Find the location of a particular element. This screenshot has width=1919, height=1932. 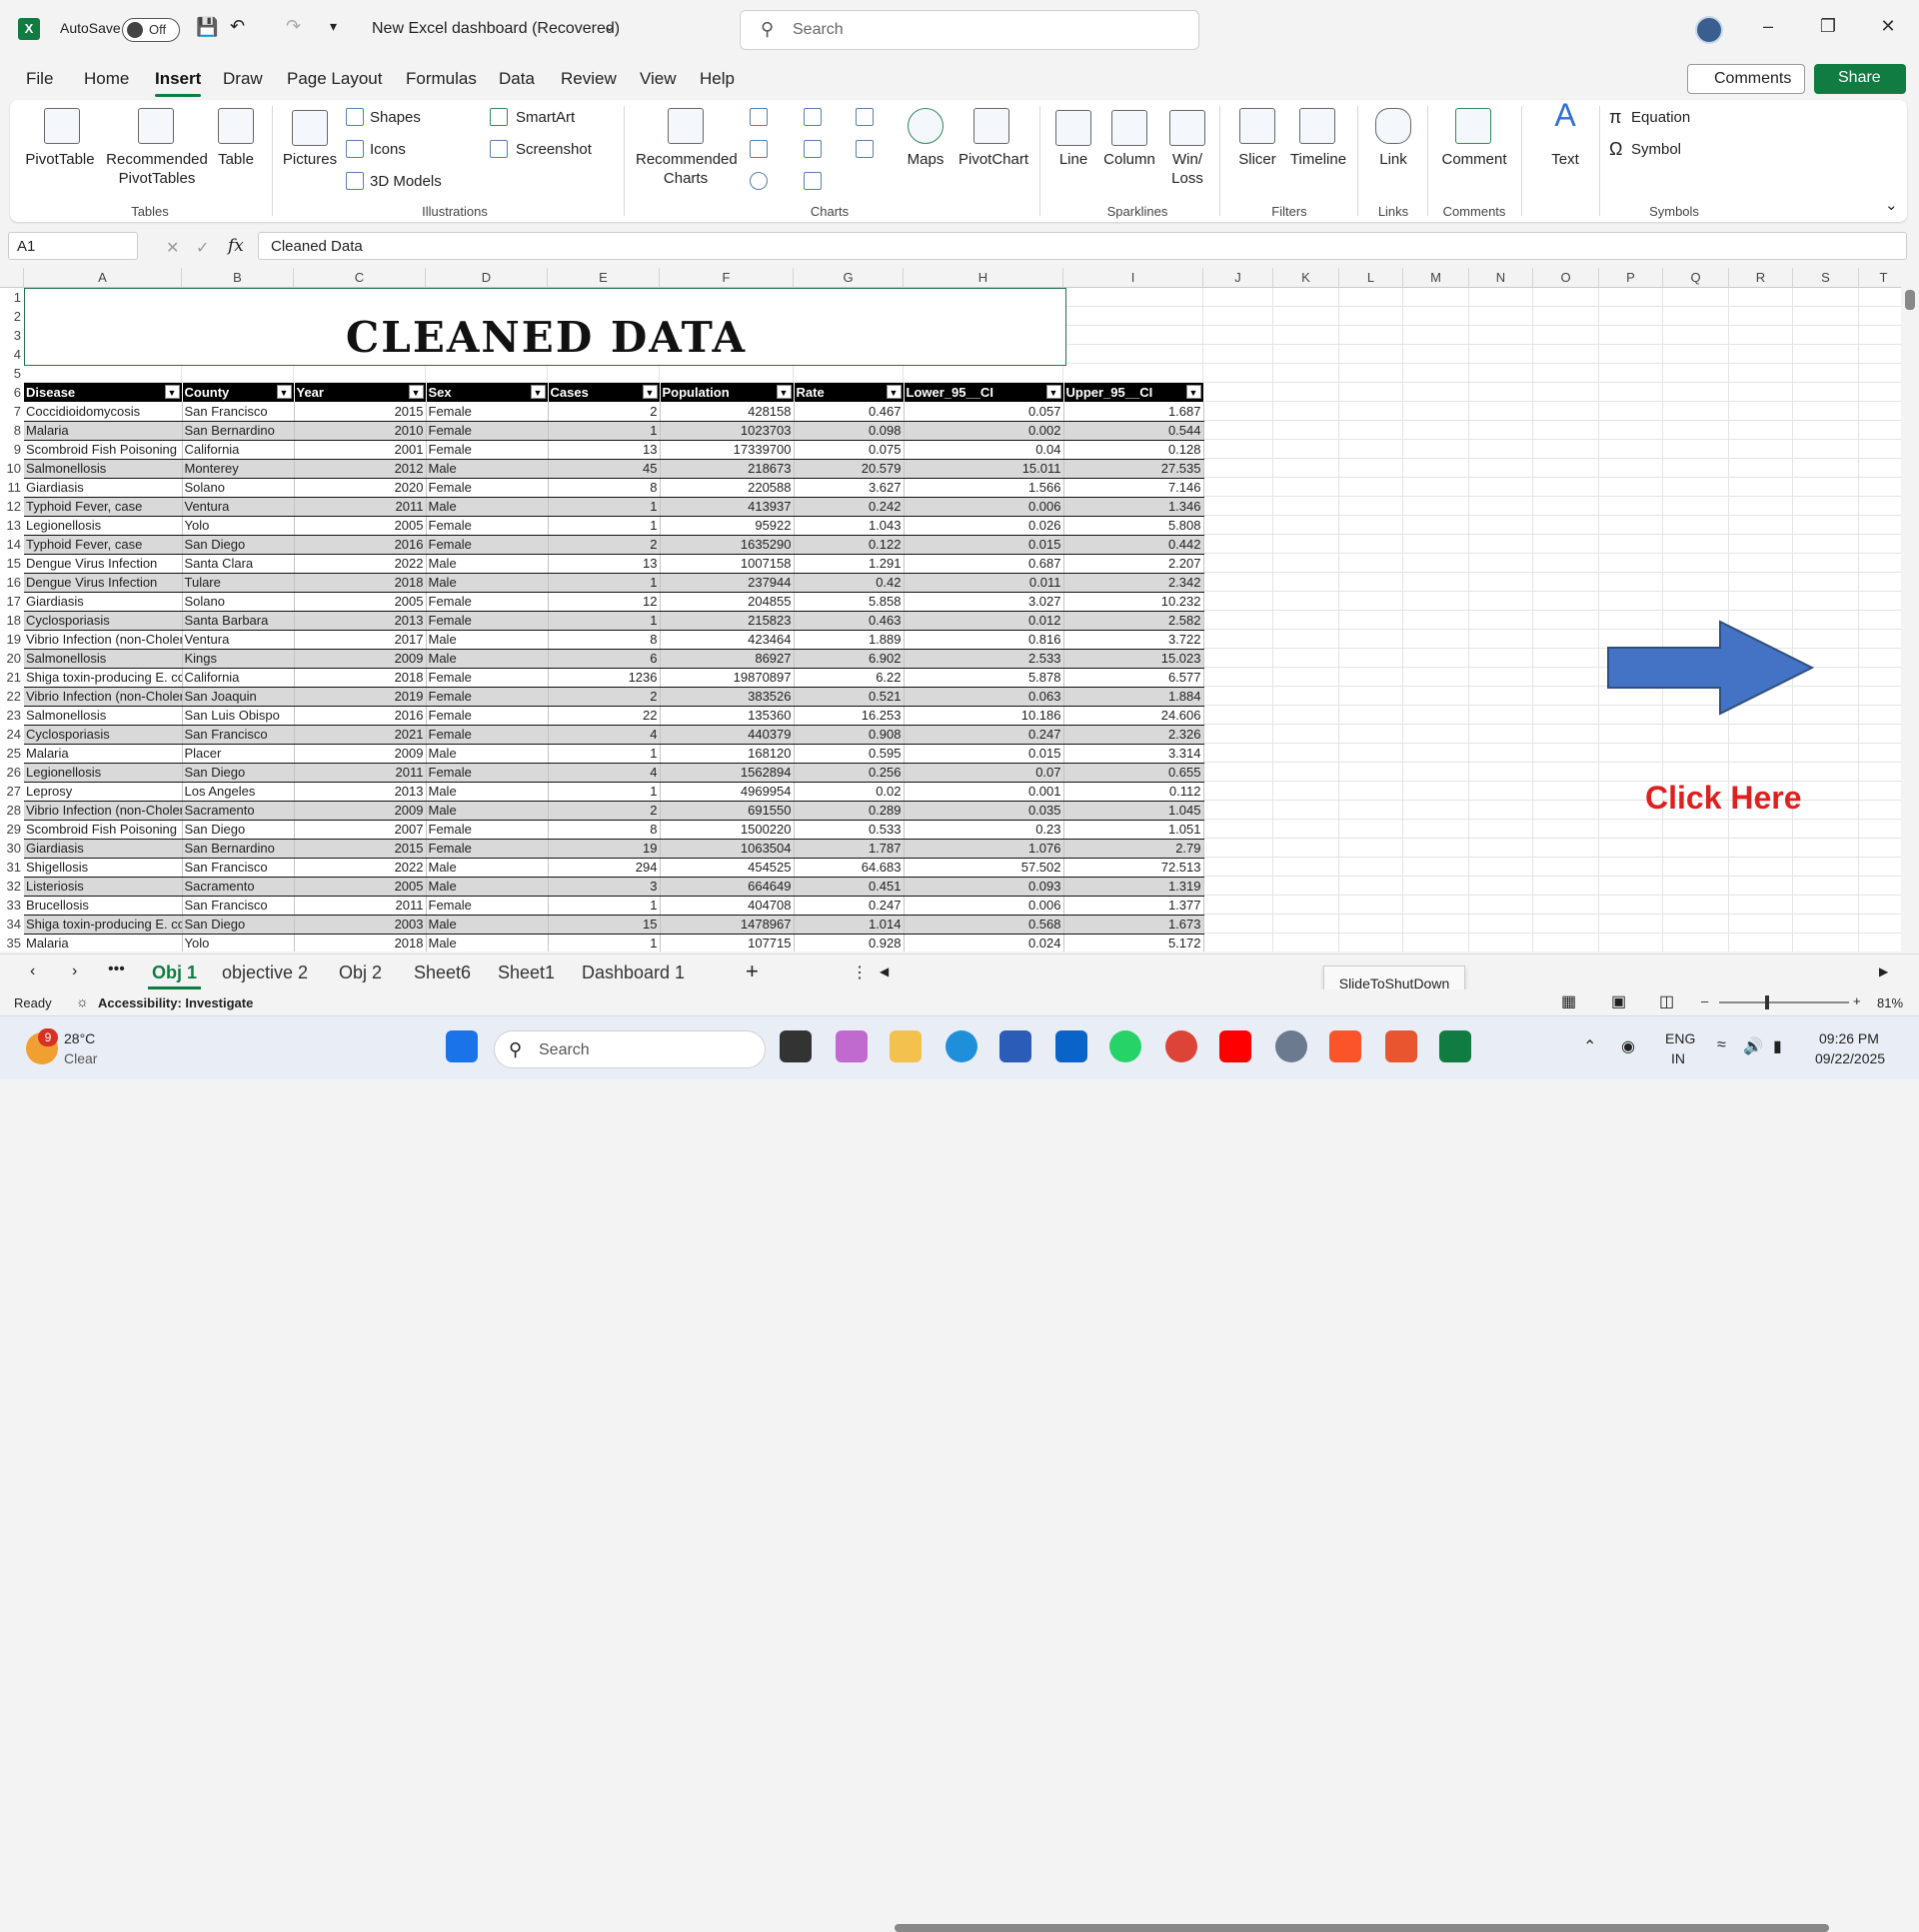

row-header: 16 is located at coordinates (12, 582).